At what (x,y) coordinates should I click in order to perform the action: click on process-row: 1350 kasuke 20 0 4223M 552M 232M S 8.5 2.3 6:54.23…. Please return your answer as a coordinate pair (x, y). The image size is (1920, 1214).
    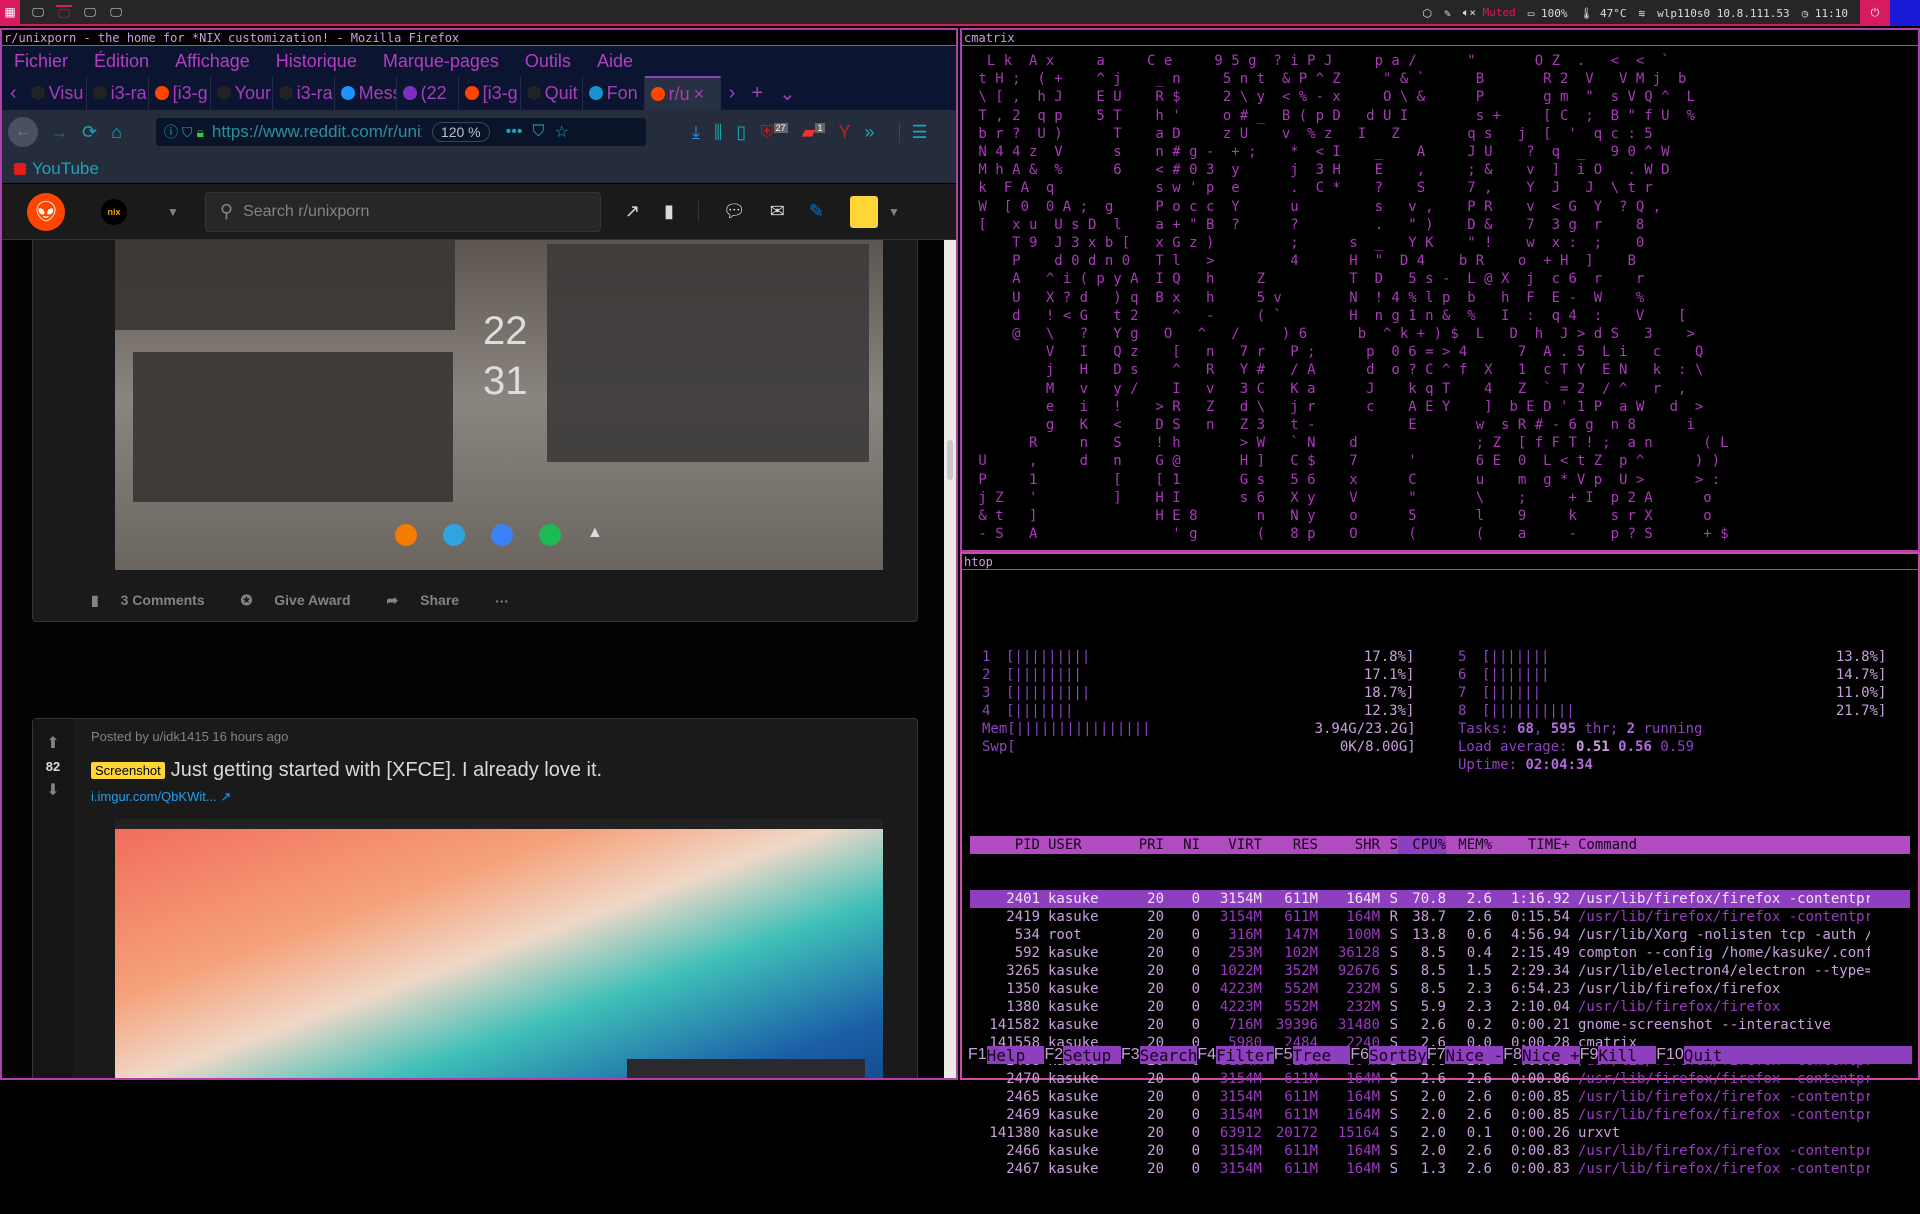
    Looking at the image, I should click on (1440, 989).